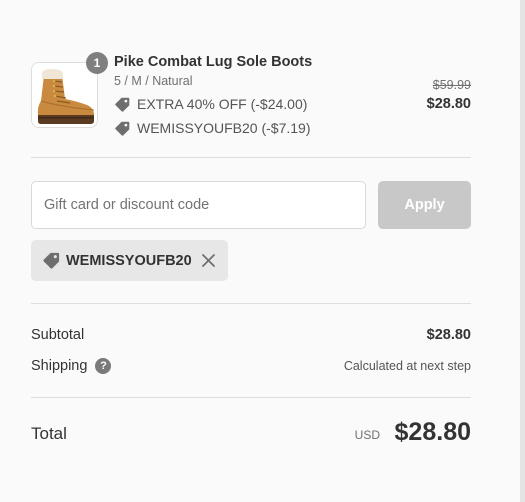 The height and width of the screenshot is (502, 525). What do you see at coordinates (103, 366) in the screenshot?
I see `help-icon: ?` at bounding box center [103, 366].